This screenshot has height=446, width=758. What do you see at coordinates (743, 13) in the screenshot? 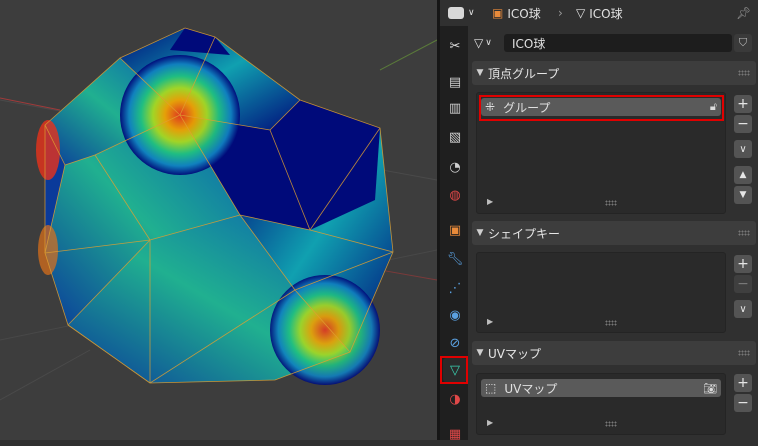
I see `pin-icon: 📌︎` at bounding box center [743, 13].